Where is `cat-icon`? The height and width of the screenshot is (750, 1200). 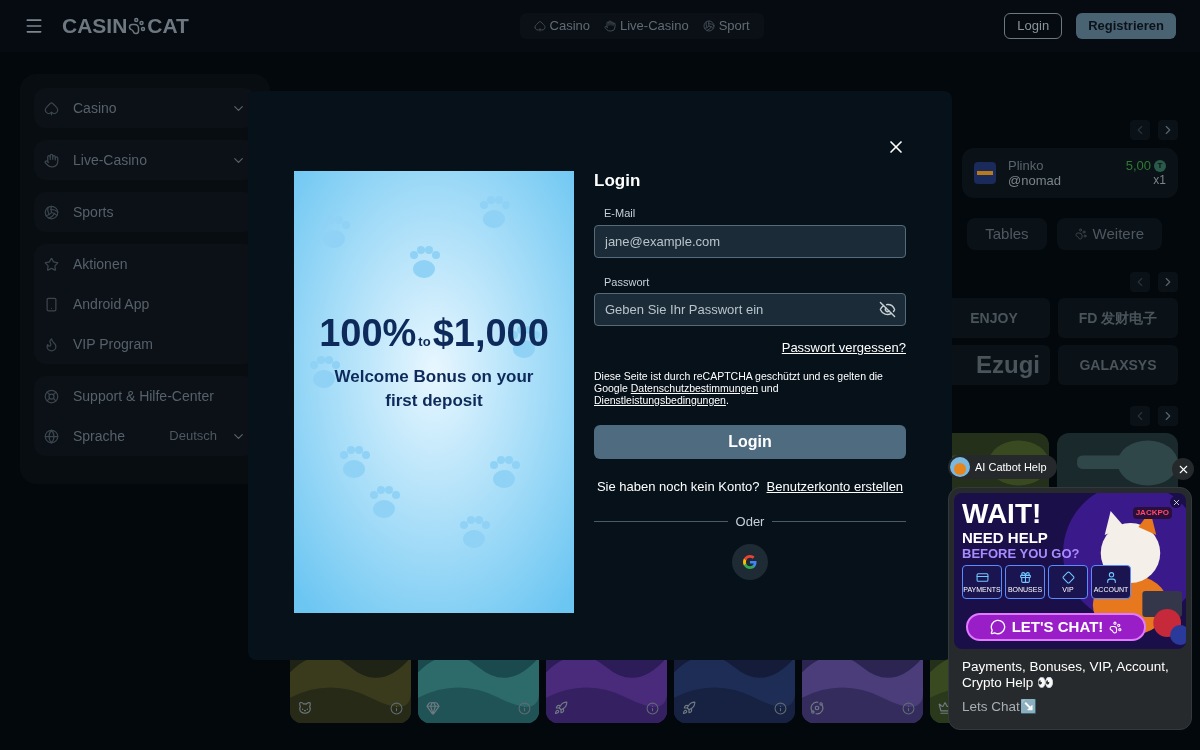 cat-icon is located at coordinates (305, 708).